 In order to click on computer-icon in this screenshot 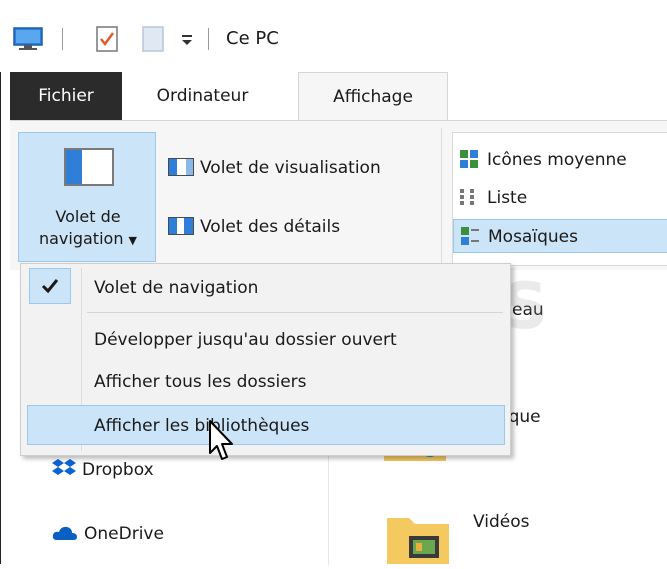, I will do `click(28, 39)`.